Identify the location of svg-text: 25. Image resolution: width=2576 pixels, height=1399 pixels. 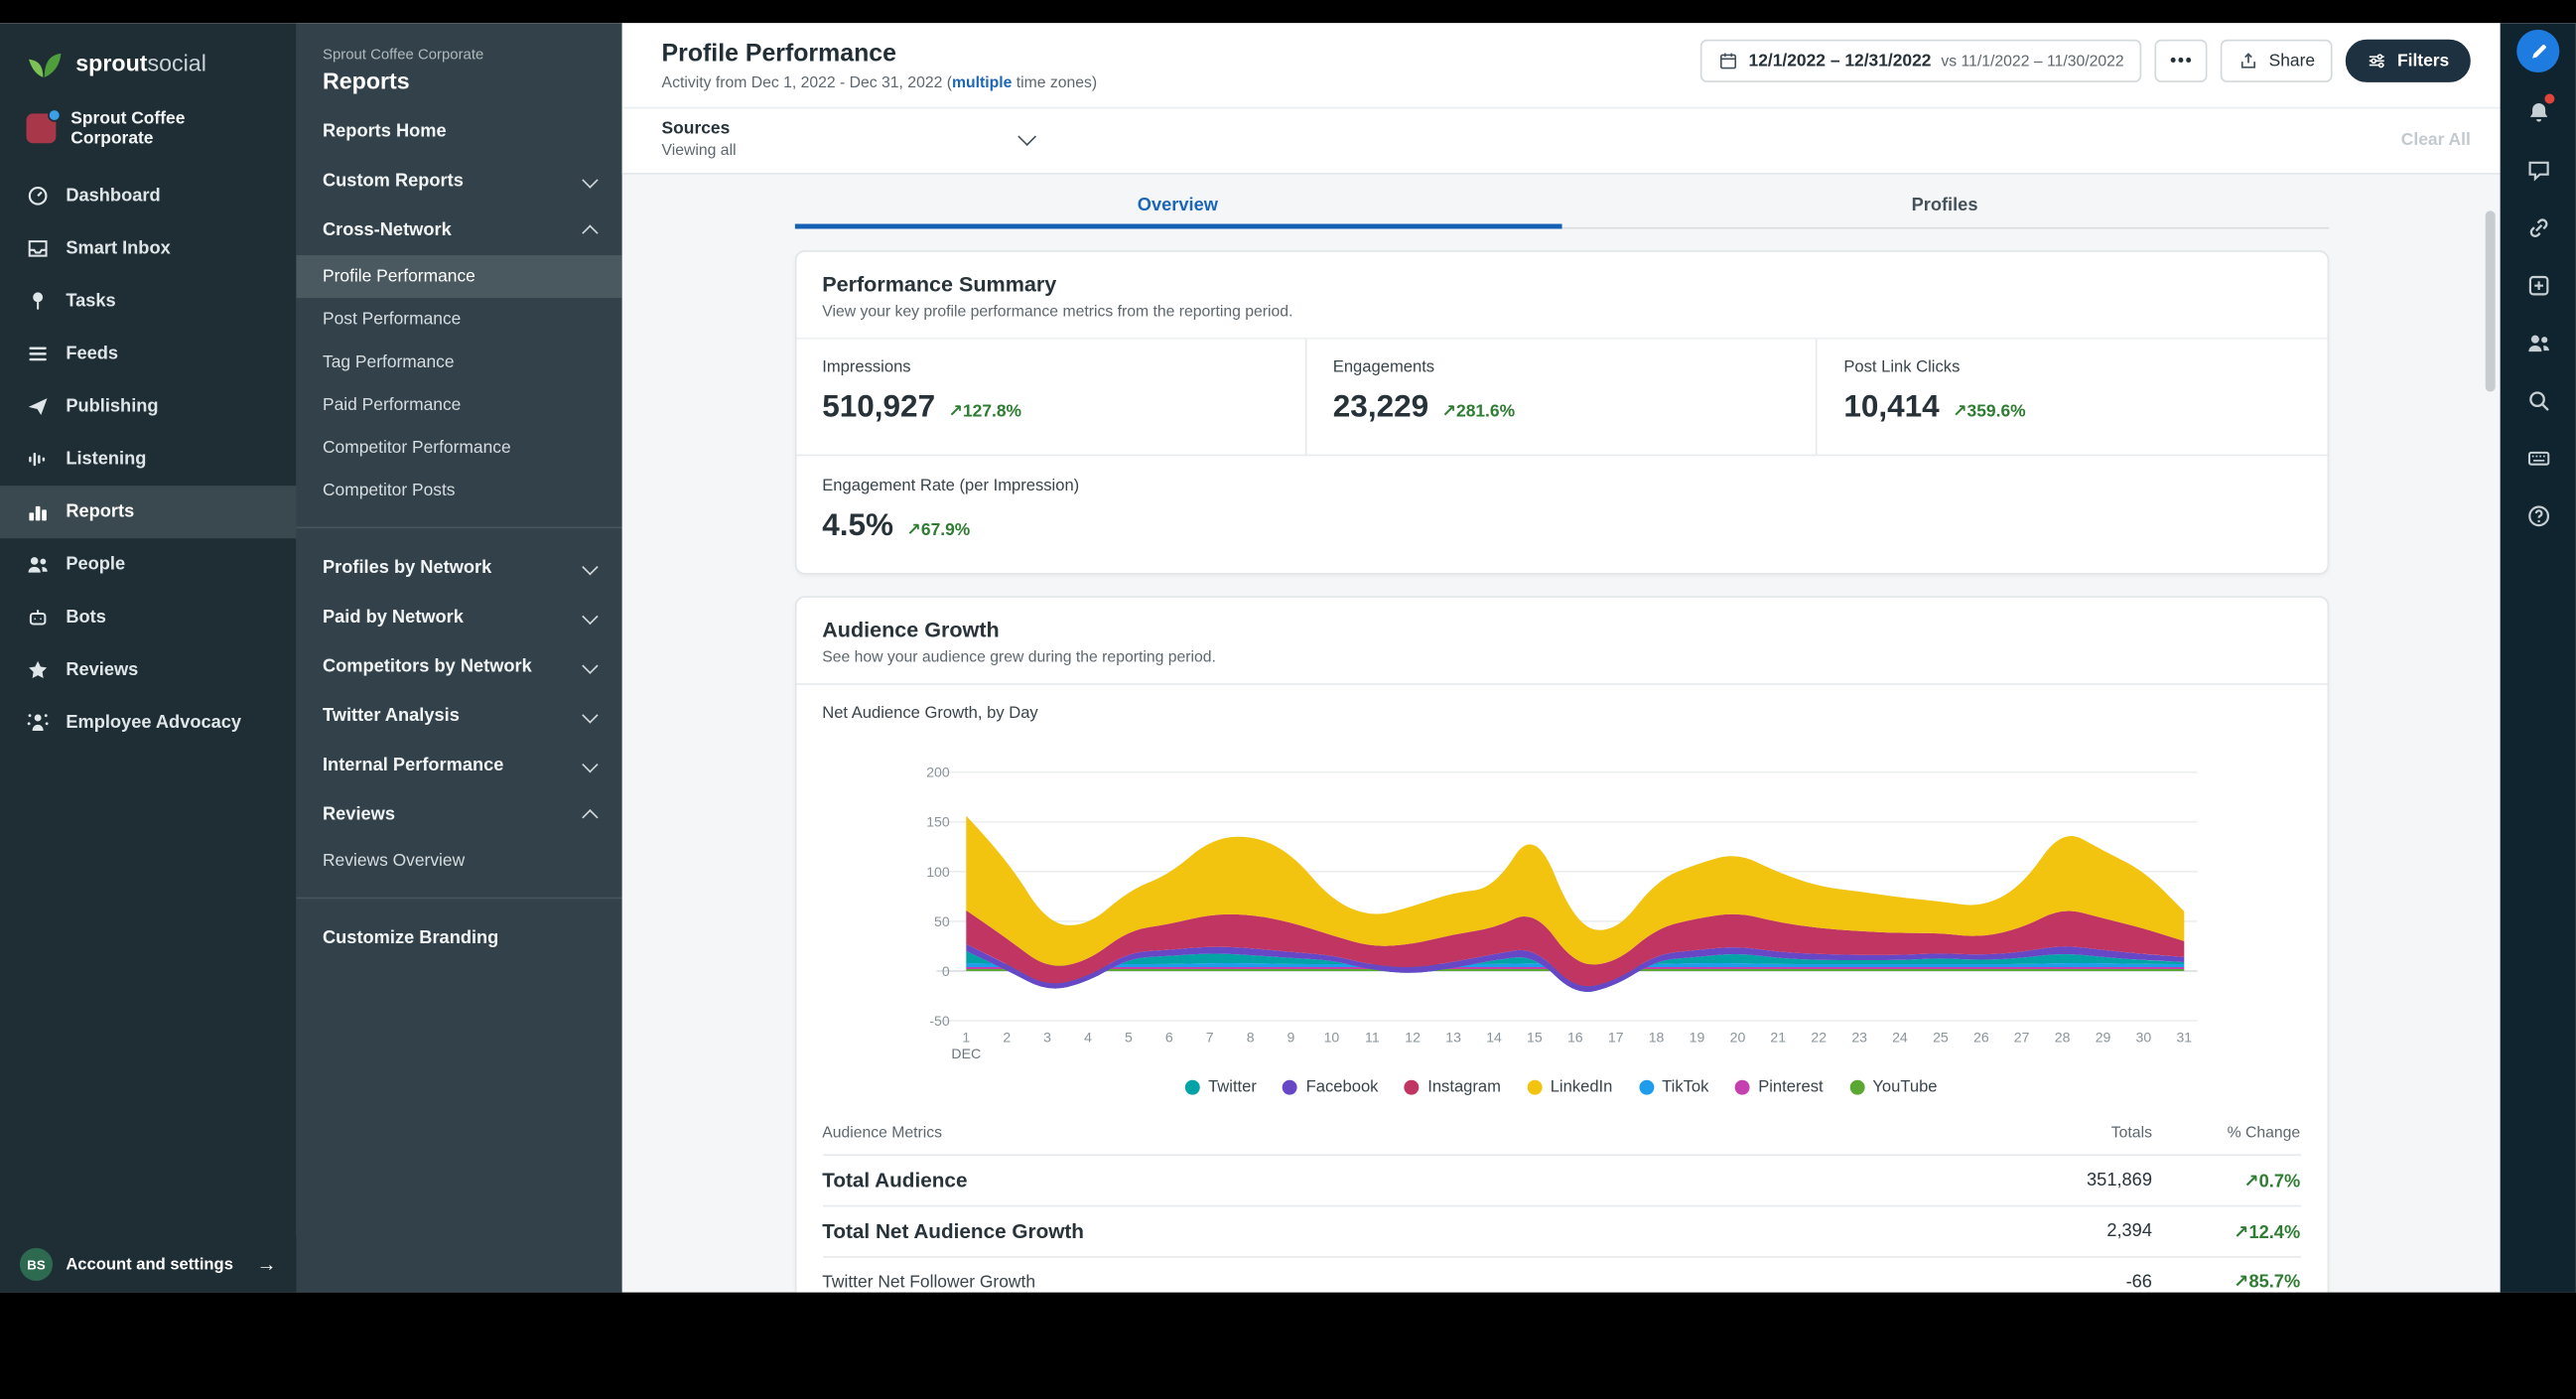
(1940, 1038).